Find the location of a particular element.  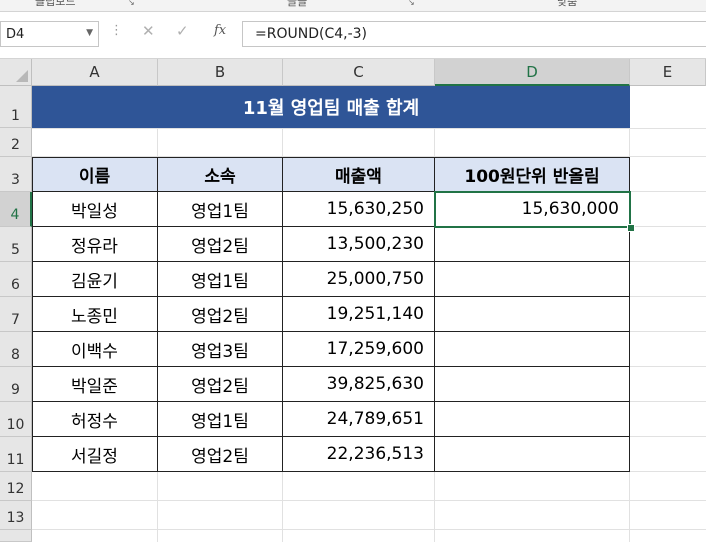

row-header-11: 11 is located at coordinates (16, 454).